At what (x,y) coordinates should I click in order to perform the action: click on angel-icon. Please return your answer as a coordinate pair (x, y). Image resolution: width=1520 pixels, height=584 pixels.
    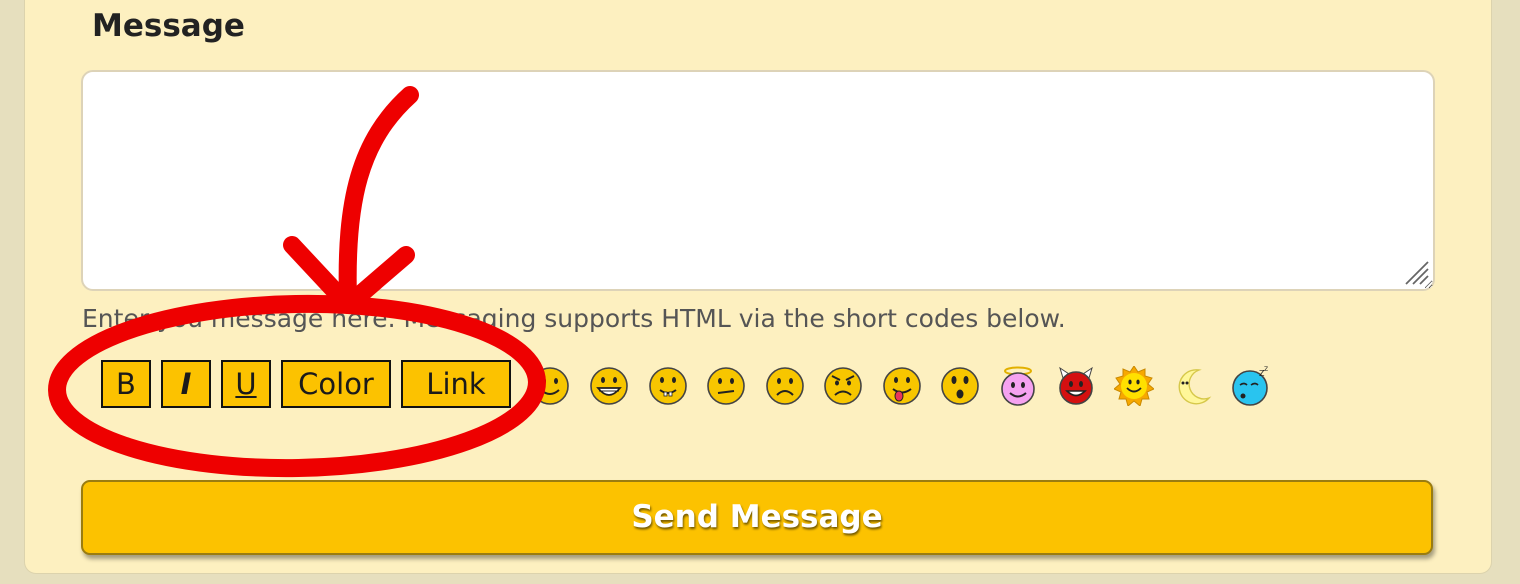
    Looking at the image, I should click on (1018, 386).